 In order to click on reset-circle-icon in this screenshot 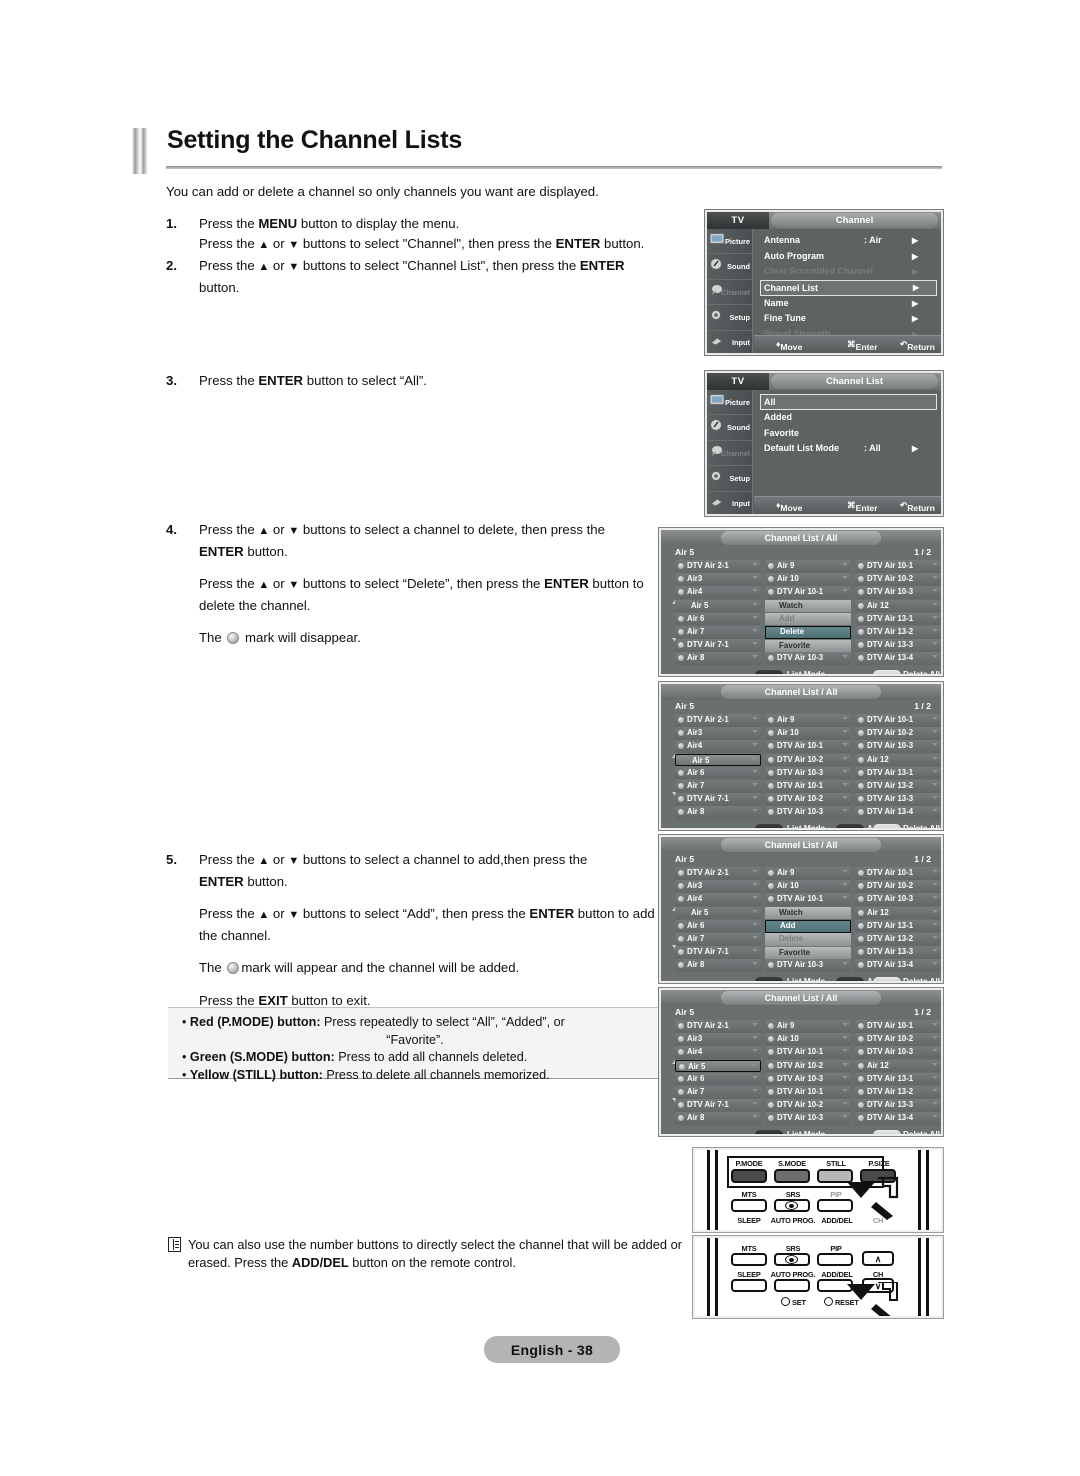, I will do `click(828, 1301)`.